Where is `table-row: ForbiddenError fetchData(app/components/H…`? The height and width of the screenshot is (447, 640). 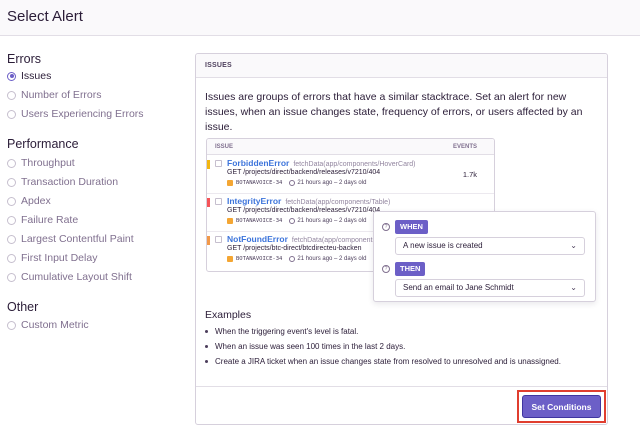 table-row: ForbiddenError fetchData(app/components/H… is located at coordinates (350, 175).